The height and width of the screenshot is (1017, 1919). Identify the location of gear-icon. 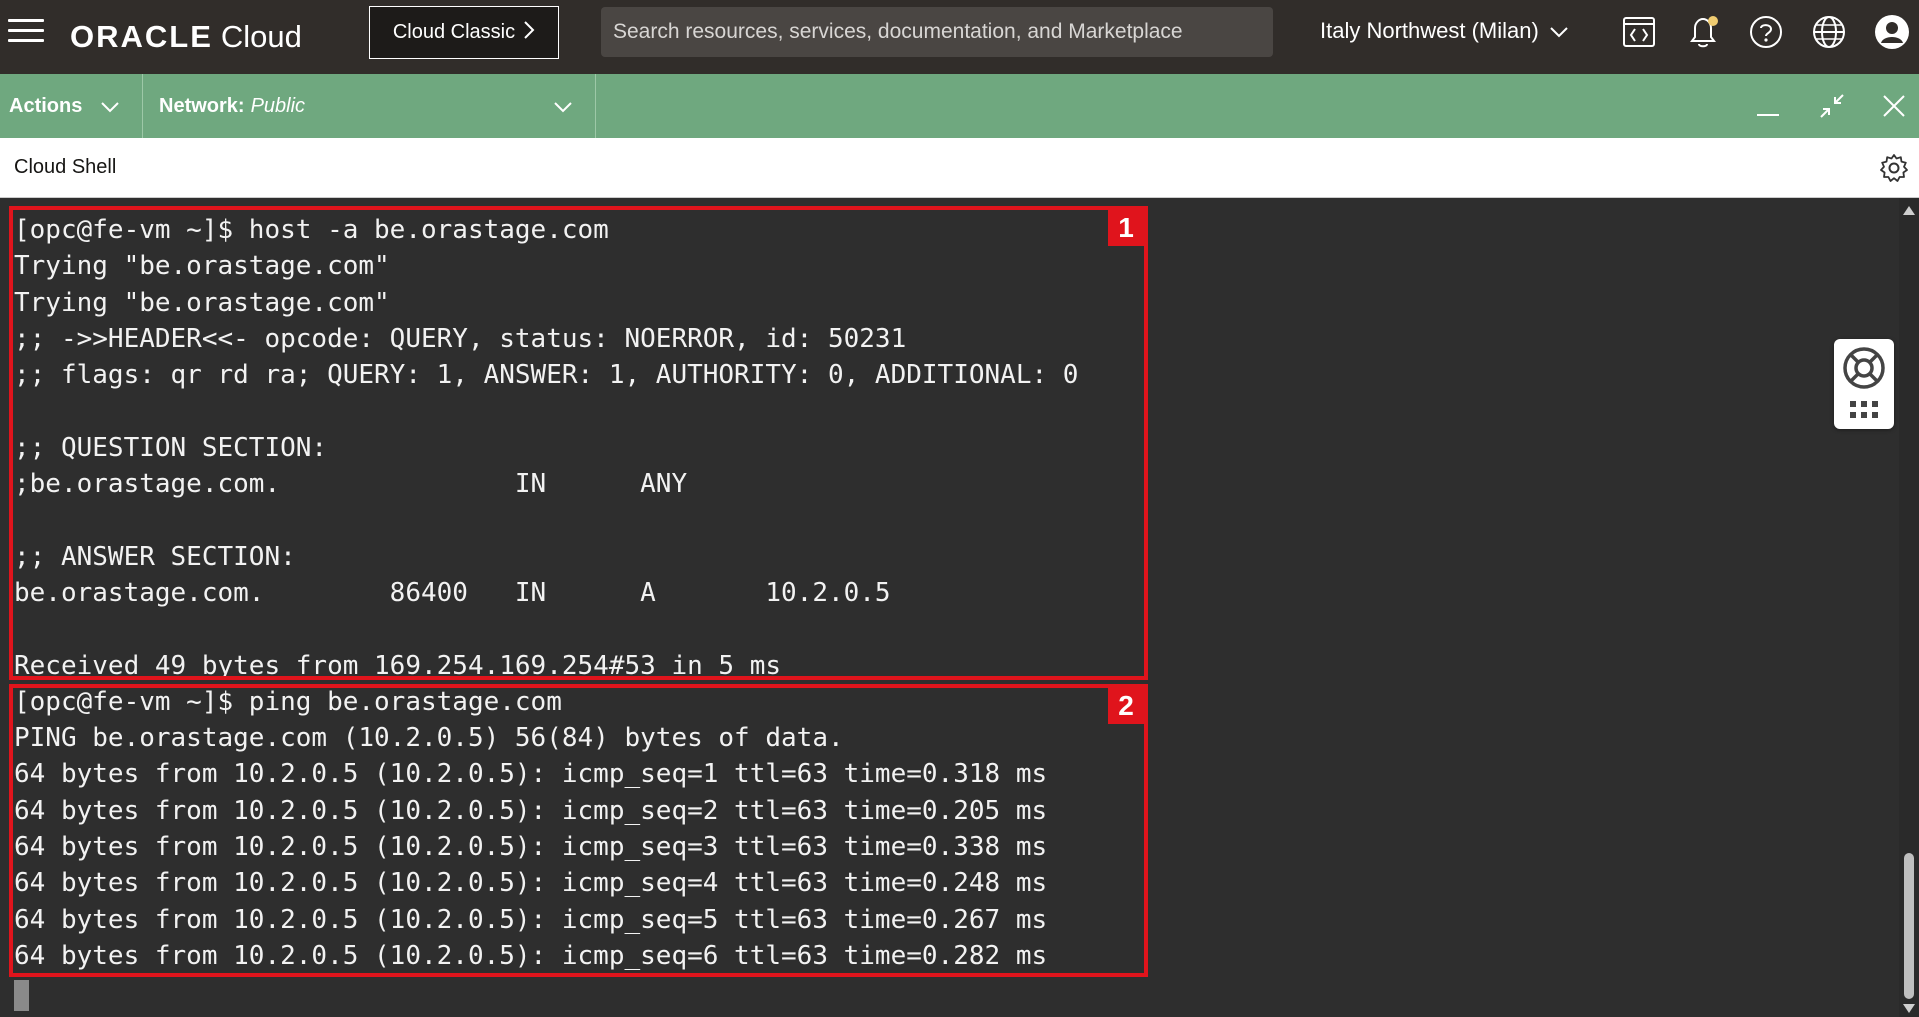
(1894, 168).